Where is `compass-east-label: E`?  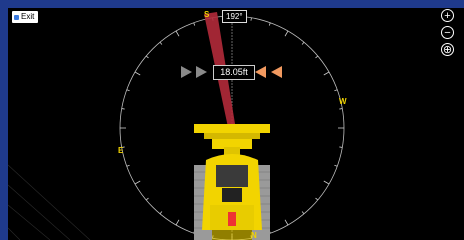 compass-east-label: E is located at coordinates (121, 150).